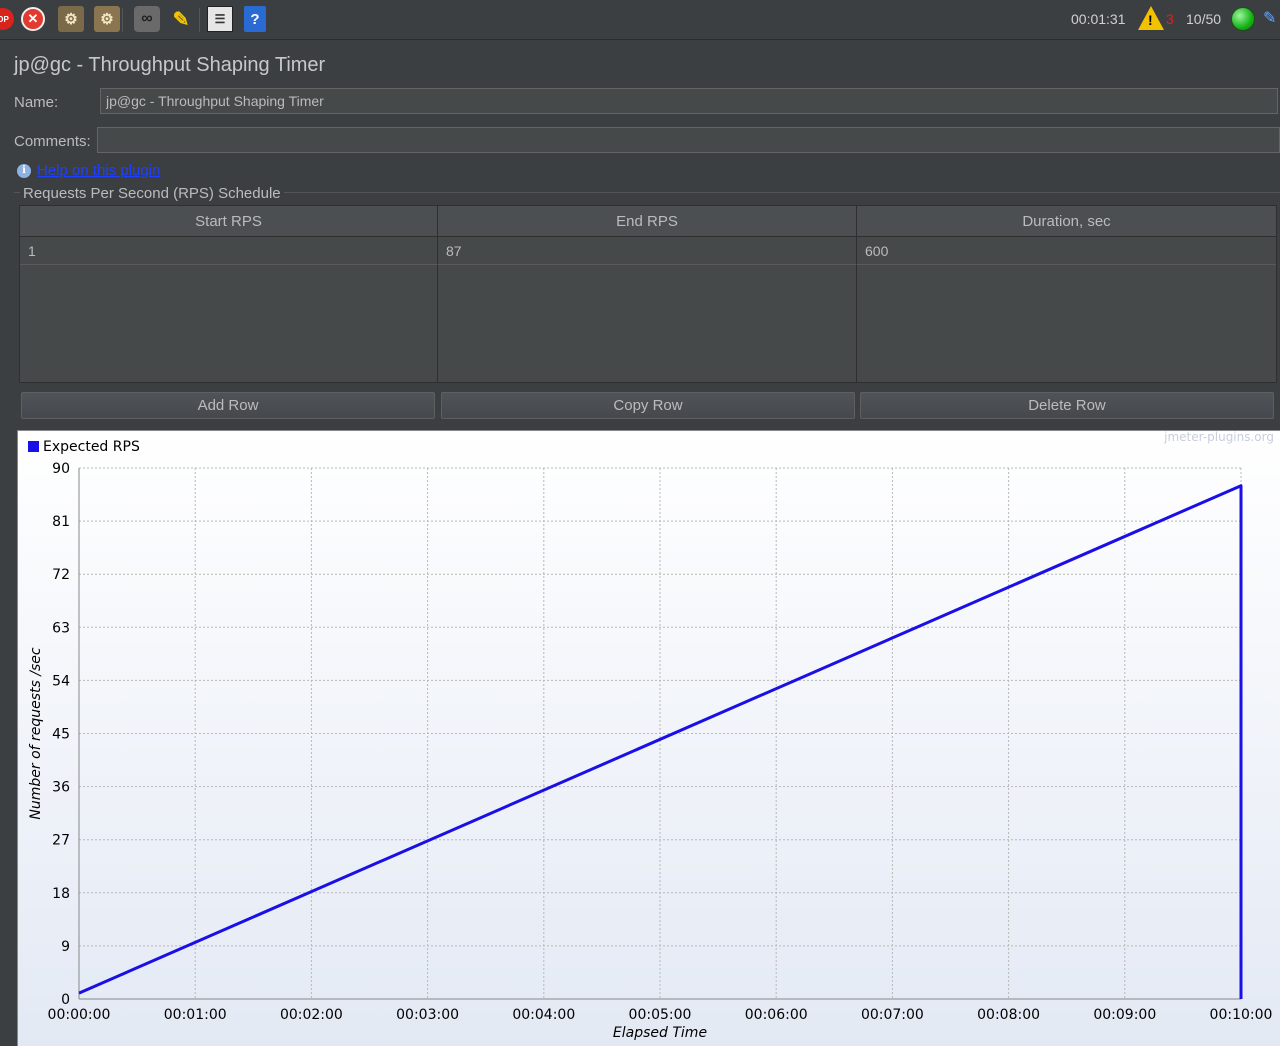 The width and height of the screenshot is (1280, 1046). Describe the element at coordinates (7, 19) in the screenshot. I see `stop-icon: OP` at that location.